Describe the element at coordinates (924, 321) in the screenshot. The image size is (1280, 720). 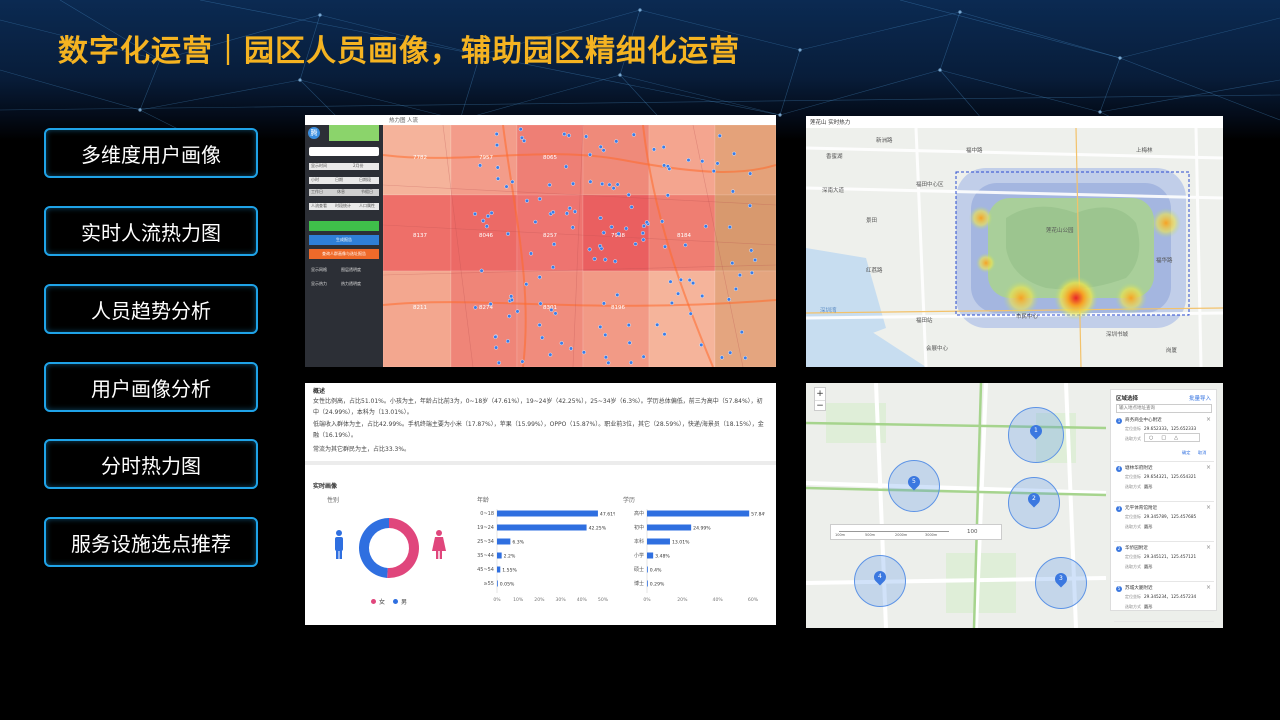
I see `map-label: 福田站` at that location.